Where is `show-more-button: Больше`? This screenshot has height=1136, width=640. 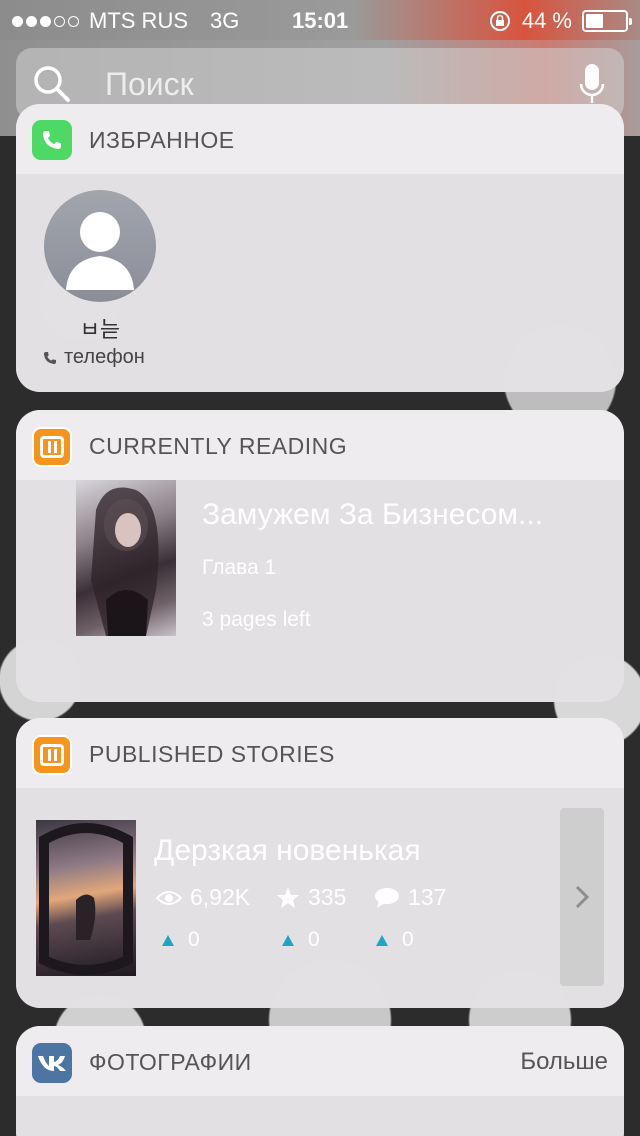
show-more-button: Больше is located at coordinates (564, 1062).